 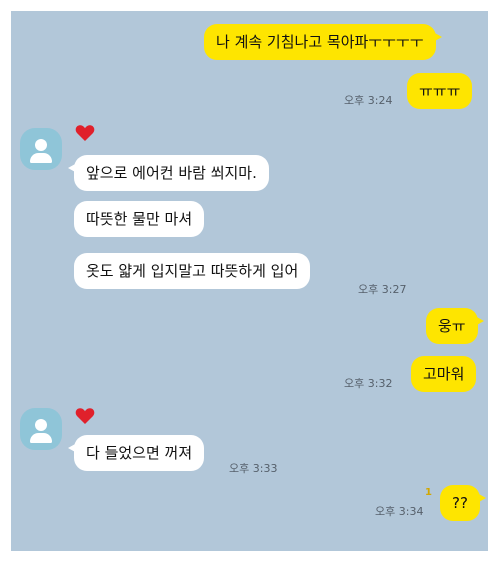 I want to click on their-message-bubble: 다 들었으면 꺼져, so click(x=136, y=453).